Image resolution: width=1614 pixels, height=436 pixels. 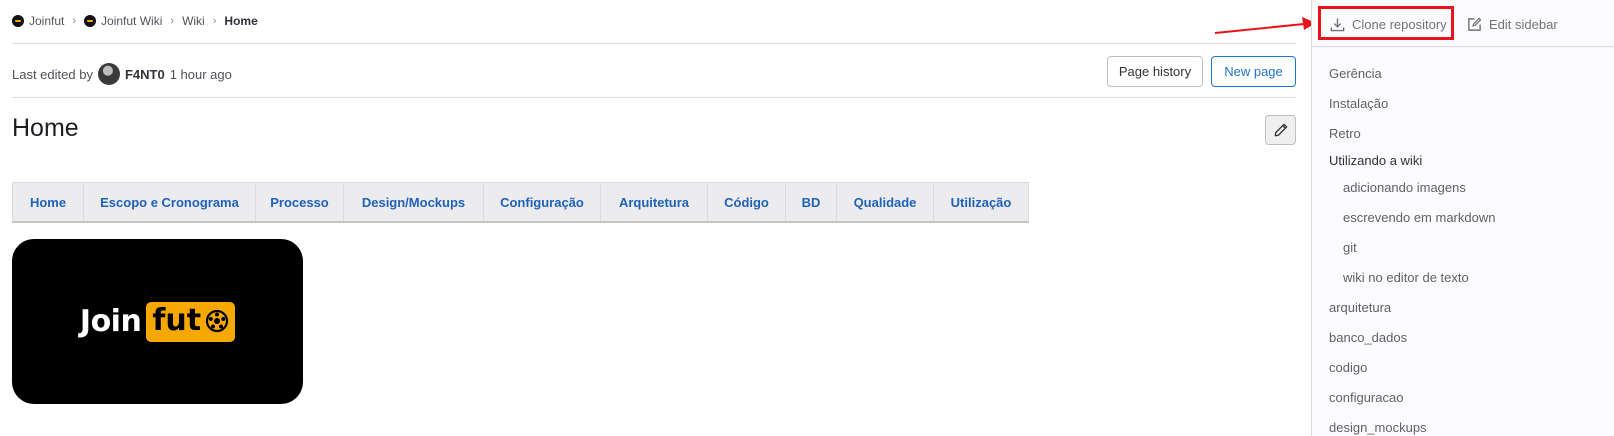 I want to click on nav-link-processo: Processo, so click(x=300, y=202).